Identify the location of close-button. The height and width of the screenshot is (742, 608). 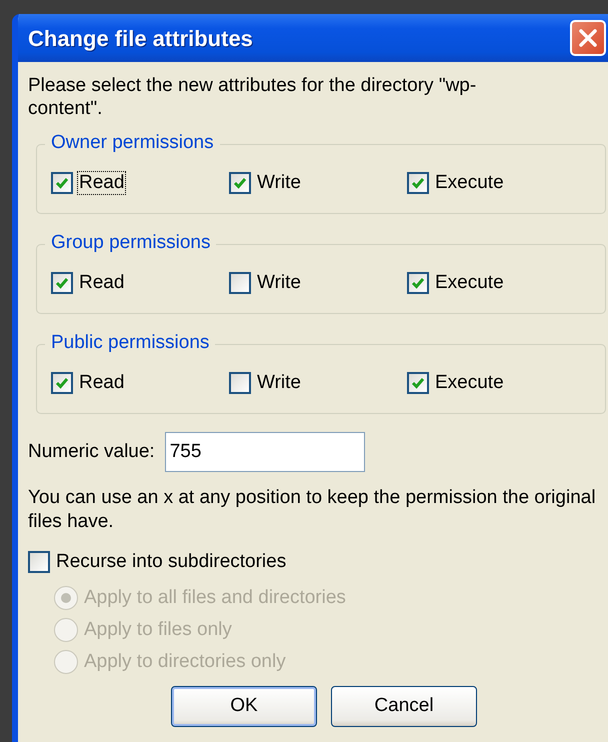
(588, 38).